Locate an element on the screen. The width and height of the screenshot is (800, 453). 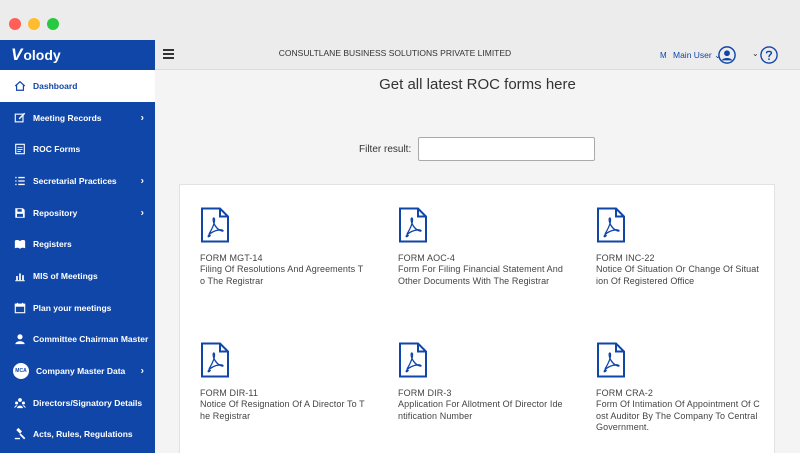
sidebar-item-label: Repository is located at coordinates (55, 212).